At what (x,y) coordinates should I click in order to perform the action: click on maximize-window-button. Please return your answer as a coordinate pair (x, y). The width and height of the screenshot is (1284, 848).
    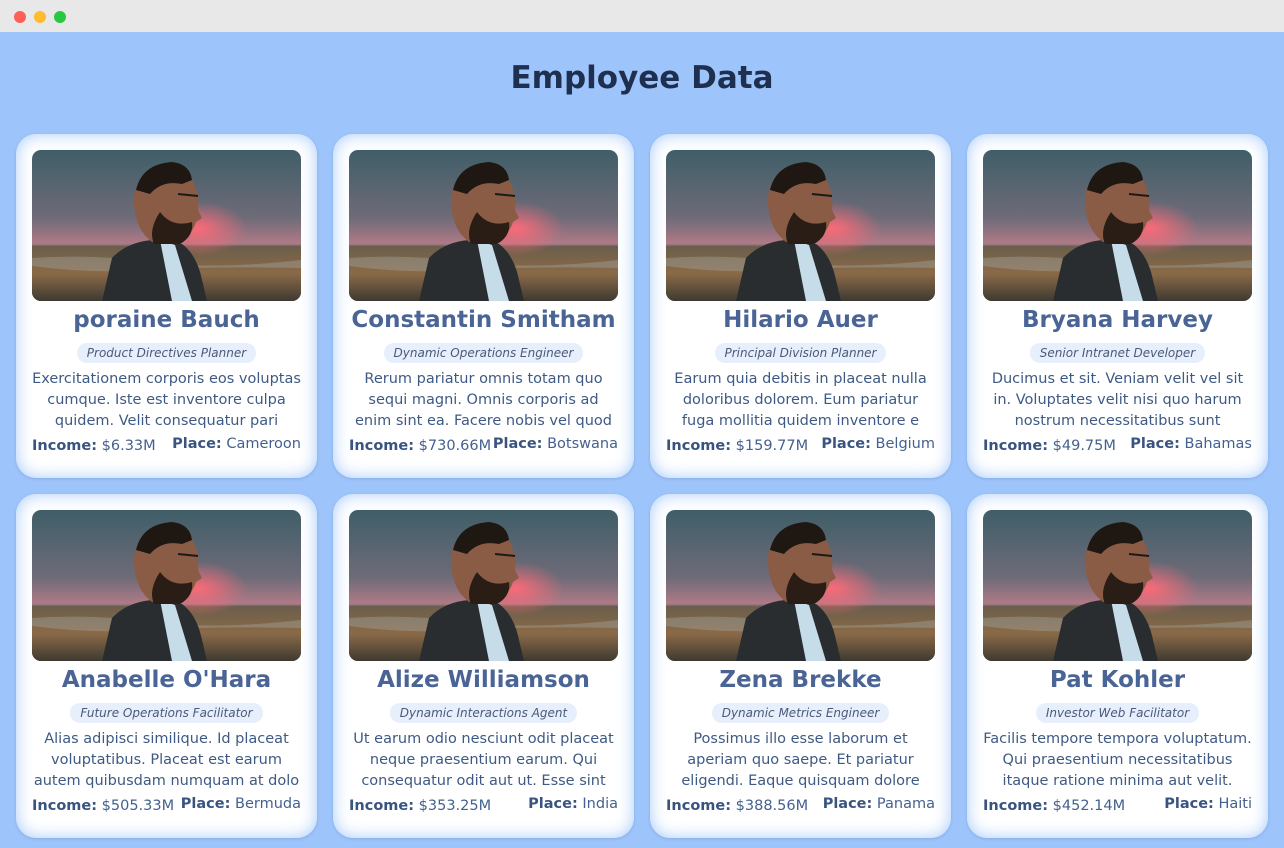
    Looking at the image, I should click on (60, 17).